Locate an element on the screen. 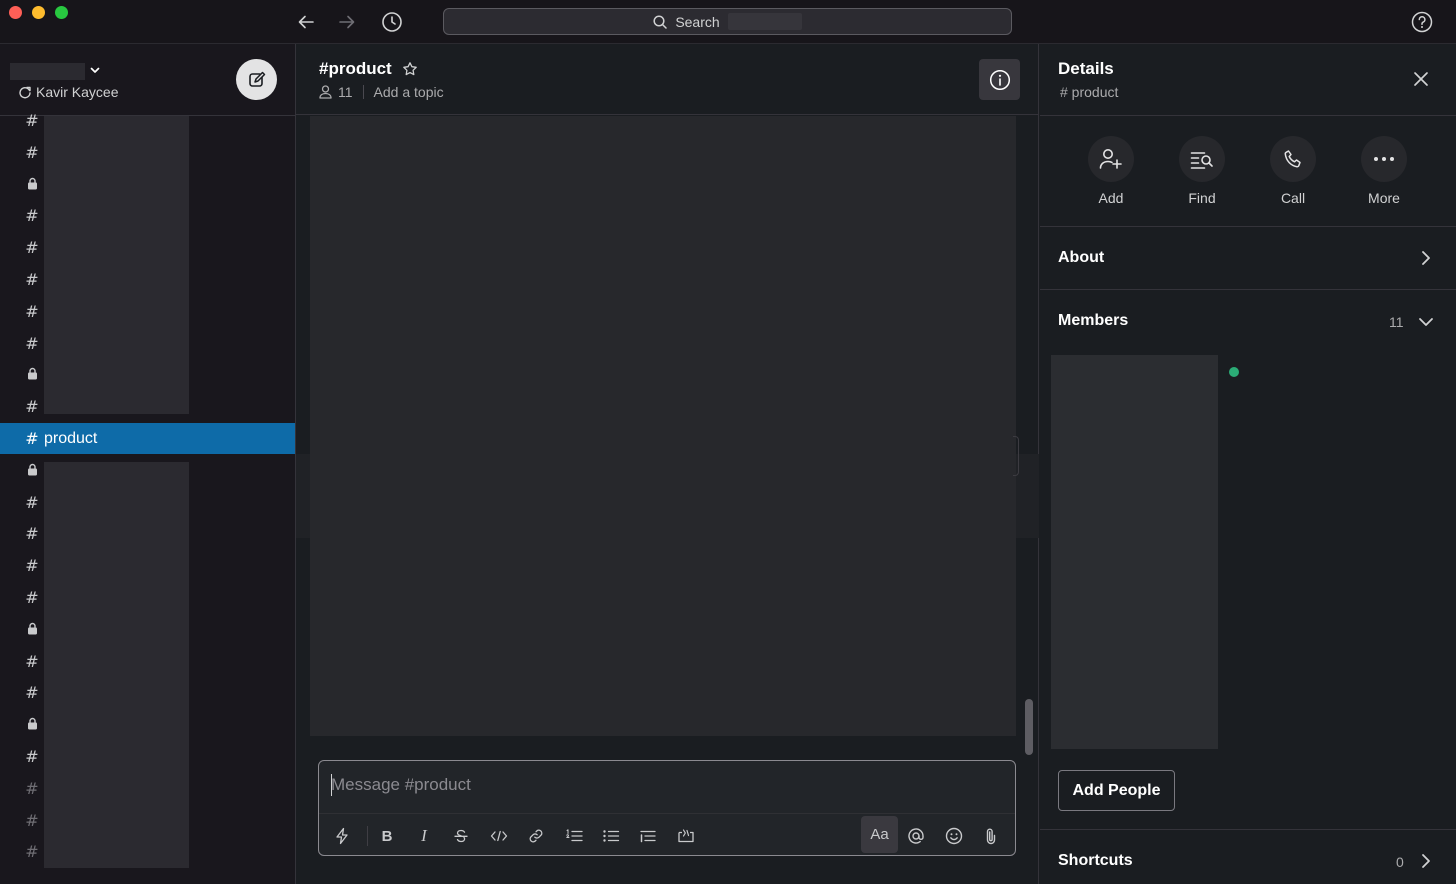 This screenshot has height=884, width=1456. at-sign-icon is located at coordinates (916, 836).